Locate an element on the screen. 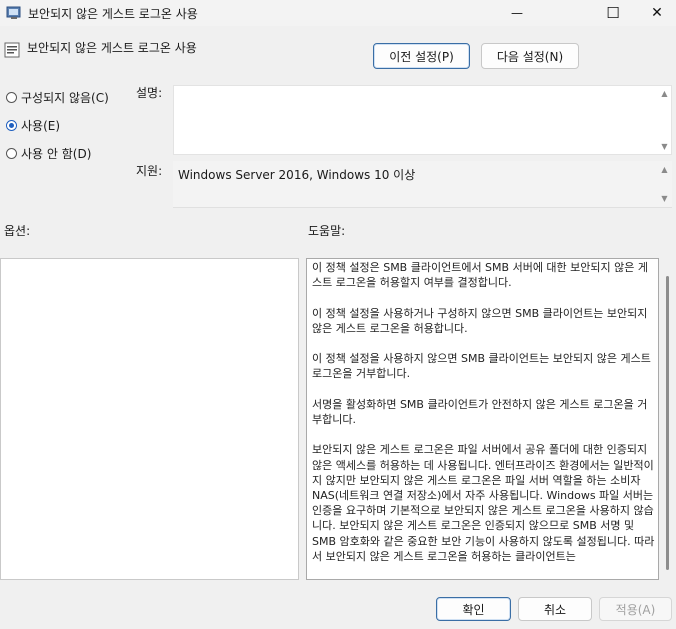 This screenshot has width=676, height=629. supported-value: Windows Server 2016, Windows 10 이상 is located at coordinates (297, 175).